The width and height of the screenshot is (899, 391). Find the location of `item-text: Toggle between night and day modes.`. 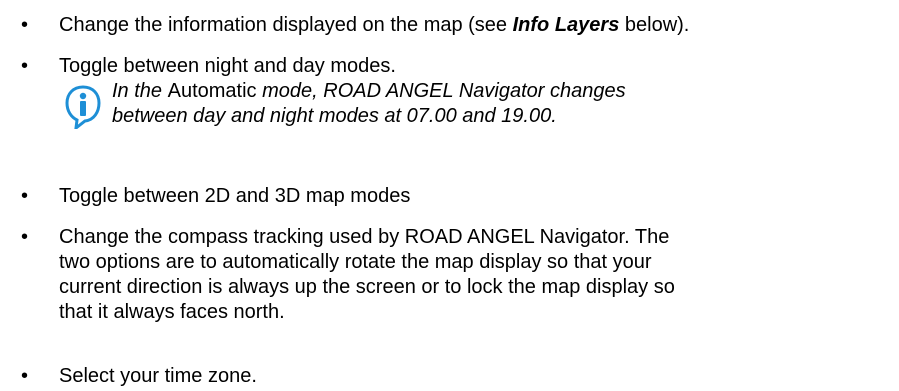

item-text: Toggle between night and day modes. is located at coordinates (227, 66).